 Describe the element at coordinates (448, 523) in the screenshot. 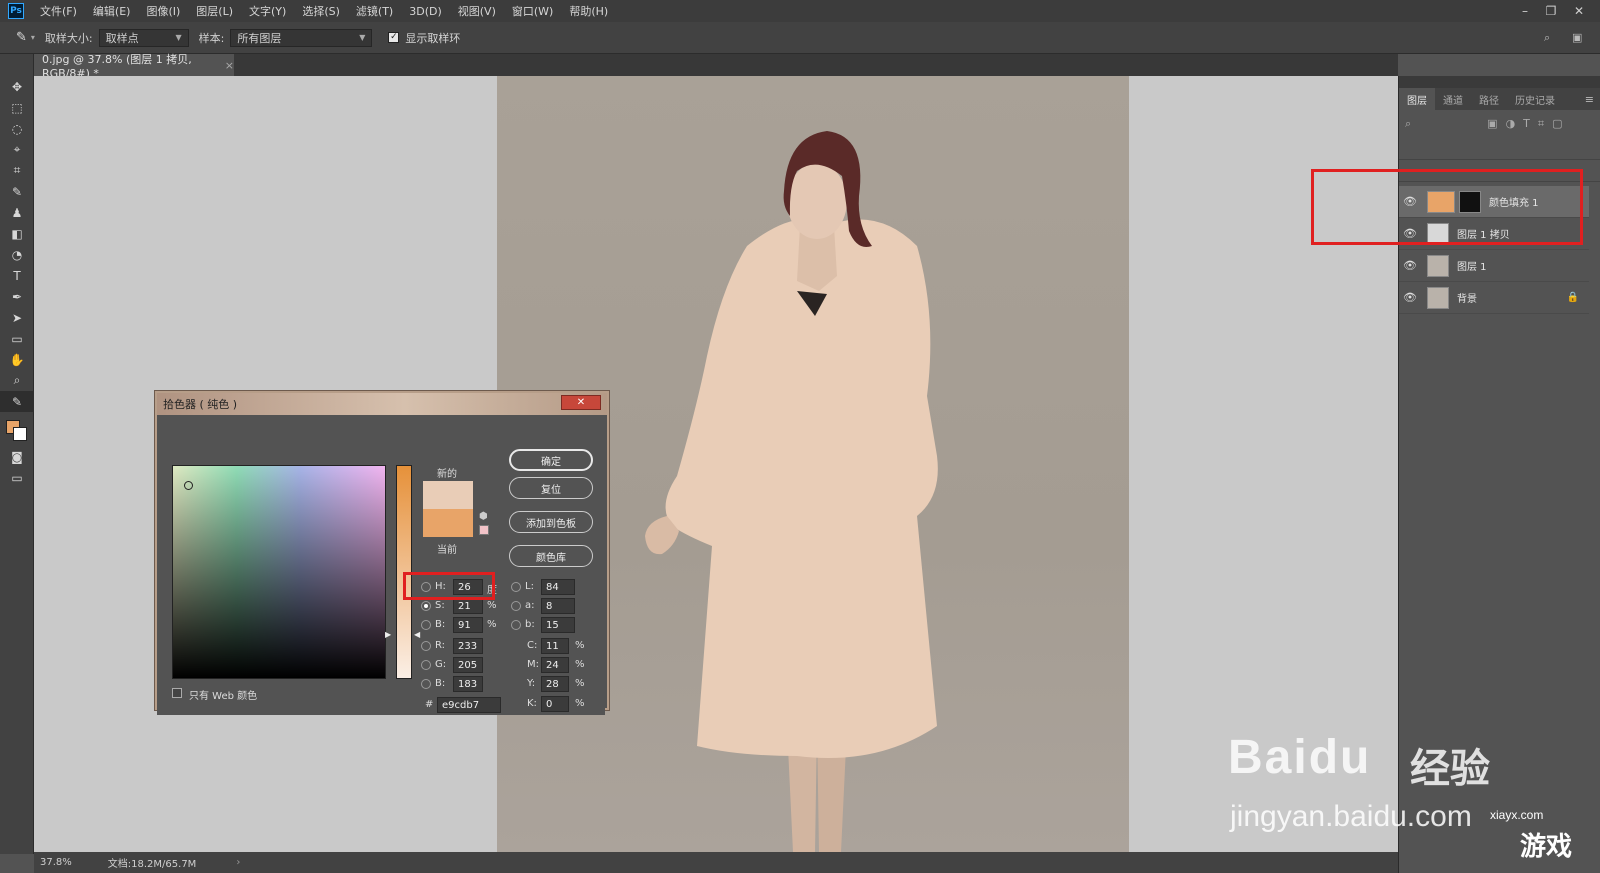

I see `current-color-swatch` at that location.